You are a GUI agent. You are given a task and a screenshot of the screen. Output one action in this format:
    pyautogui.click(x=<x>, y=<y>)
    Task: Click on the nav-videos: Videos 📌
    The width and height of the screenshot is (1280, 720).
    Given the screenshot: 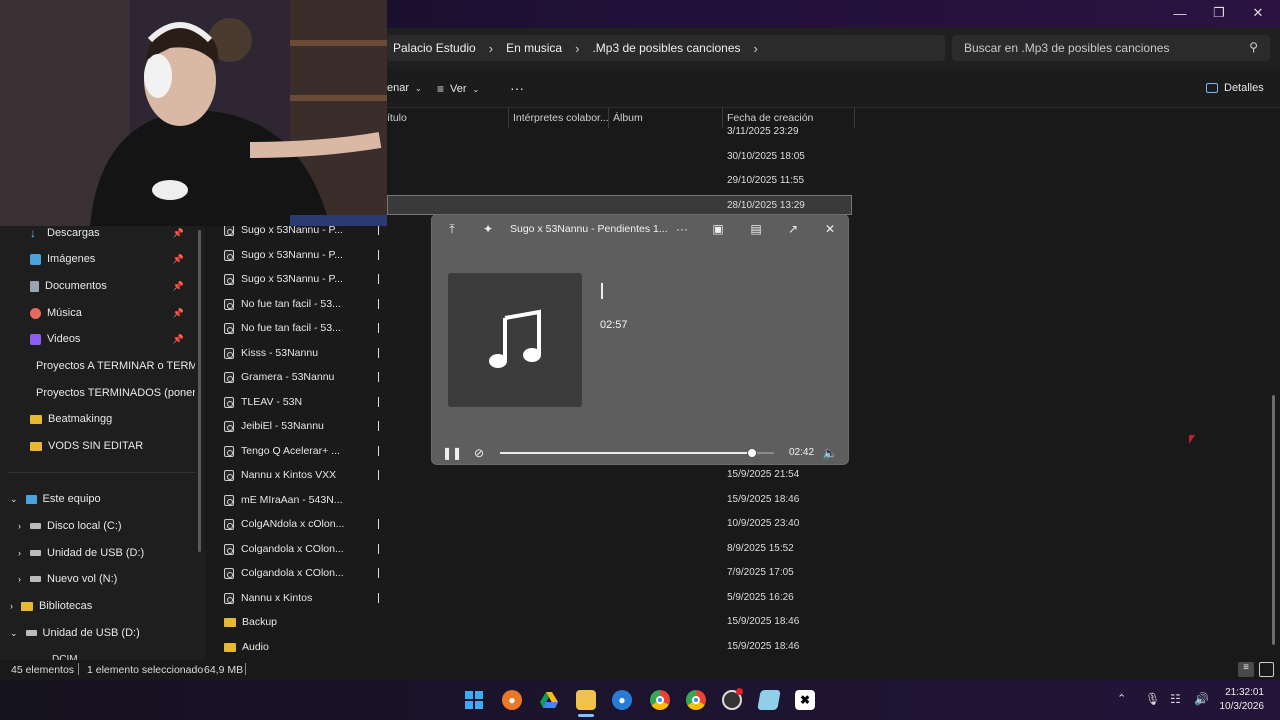 What is the action you would take?
    pyautogui.click(x=115, y=339)
    